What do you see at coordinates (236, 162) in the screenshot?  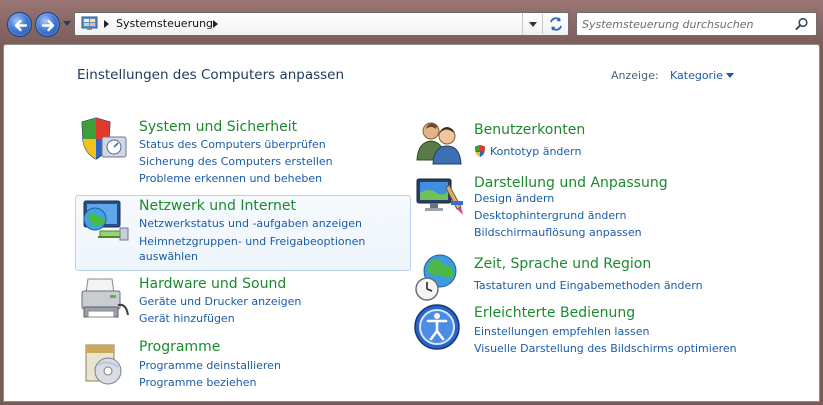 I see `link: Sicherung des Computers erstellen` at bounding box center [236, 162].